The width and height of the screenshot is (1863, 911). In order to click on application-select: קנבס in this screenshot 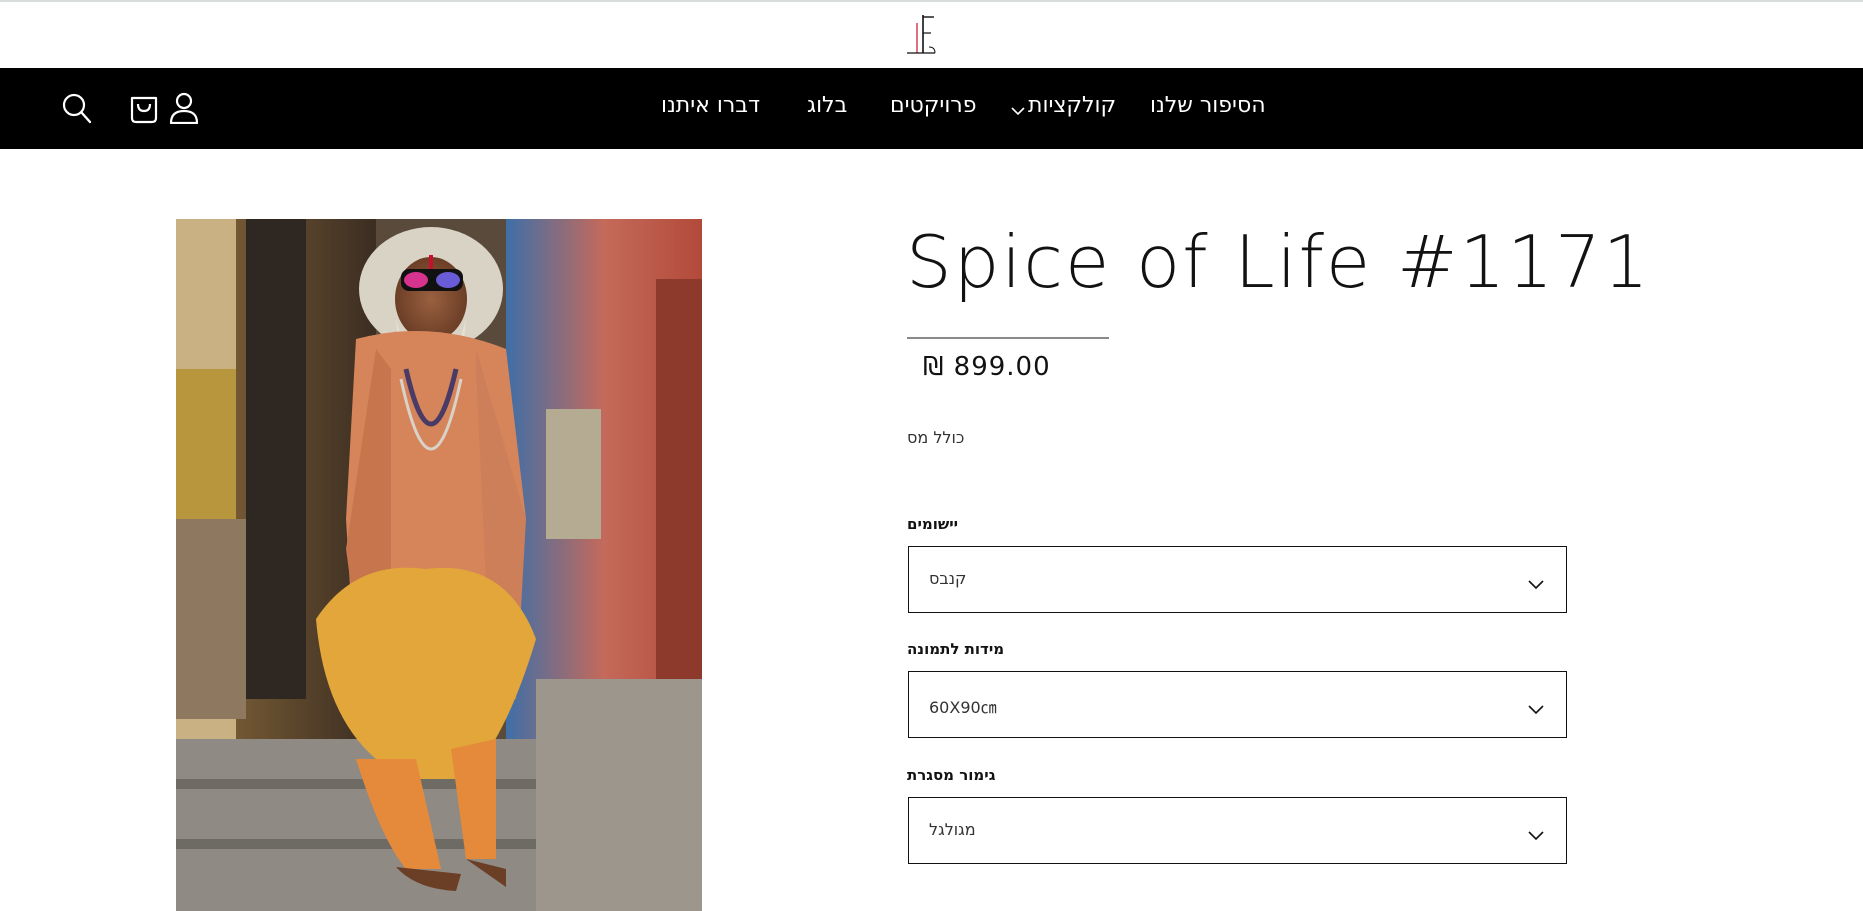, I will do `click(1237, 579)`.